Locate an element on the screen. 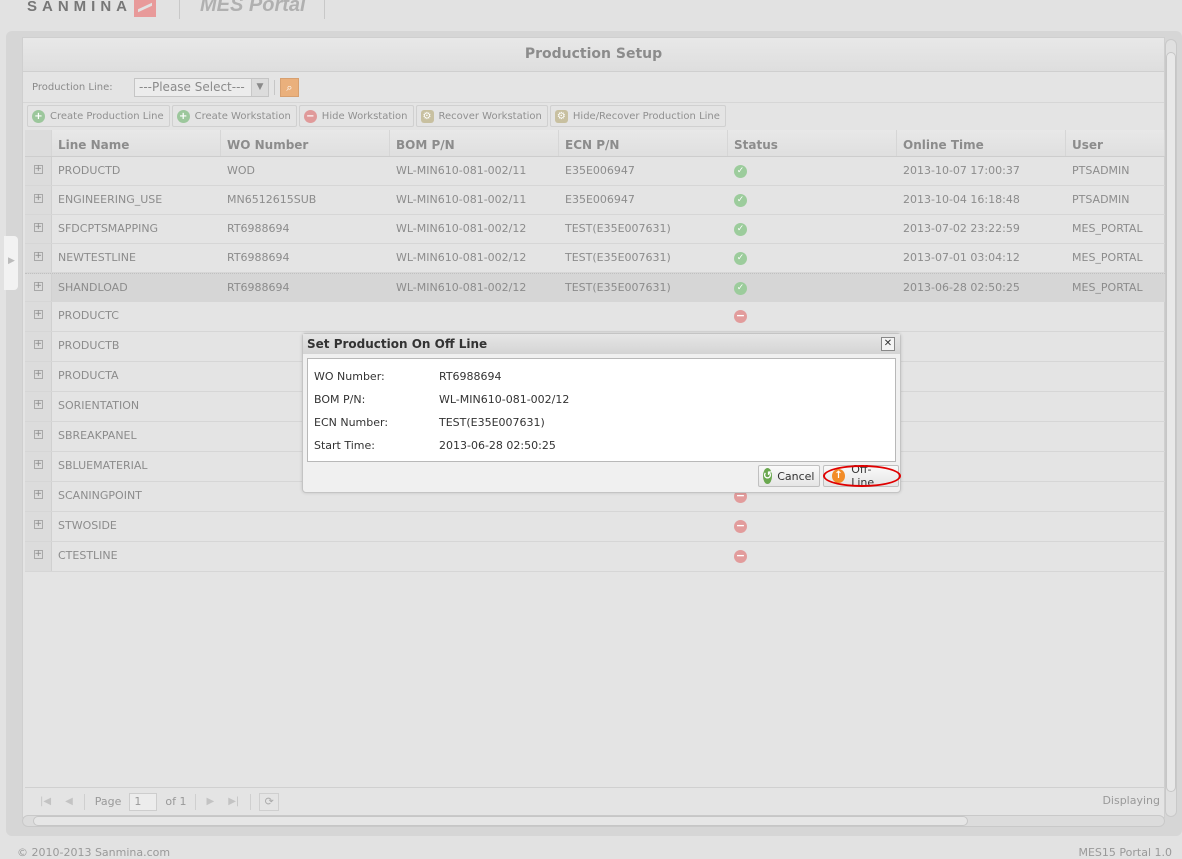 The width and height of the screenshot is (1182, 859). table-row: + PRODUCTC − is located at coordinates (595, 317).